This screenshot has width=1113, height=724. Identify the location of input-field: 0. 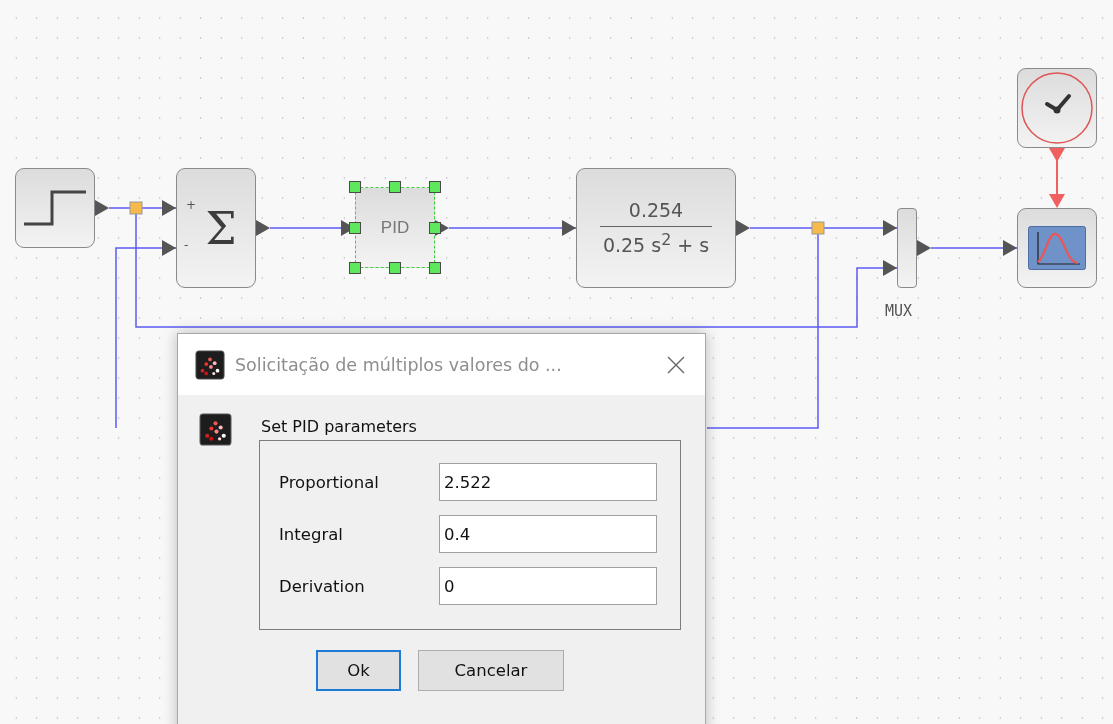
(548, 586).